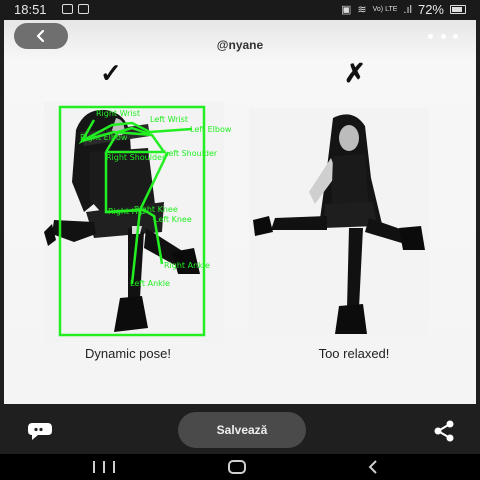 Image resolution: width=480 pixels, height=480 pixels. Describe the element at coordinates (67, 9) in the screenshot. I see `message-icon` at that location.